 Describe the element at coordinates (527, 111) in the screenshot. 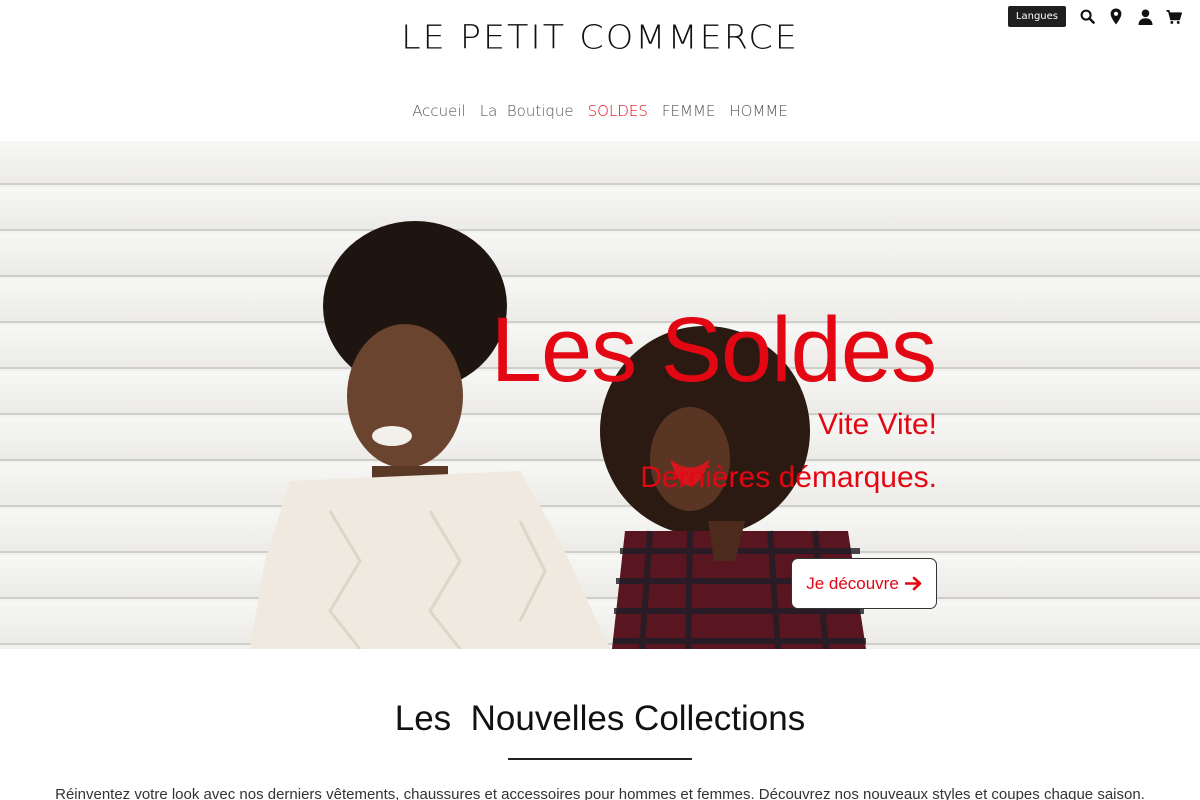

I see `nav-item-la-boutique: La Boutique` at that location.